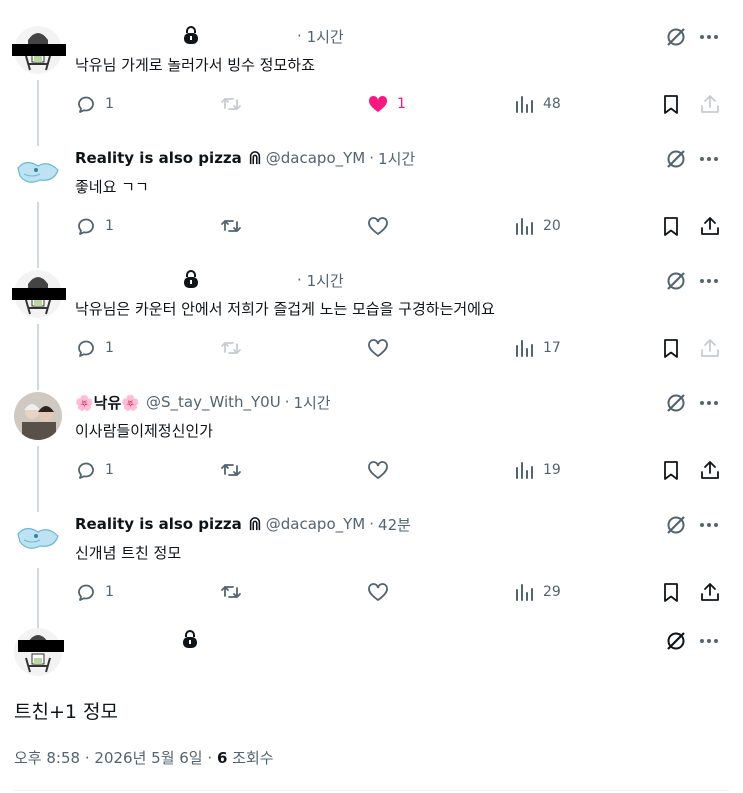  Describe the element at coordinates (537, 104) in the screenshot. I see `views-button: 48` at that location.